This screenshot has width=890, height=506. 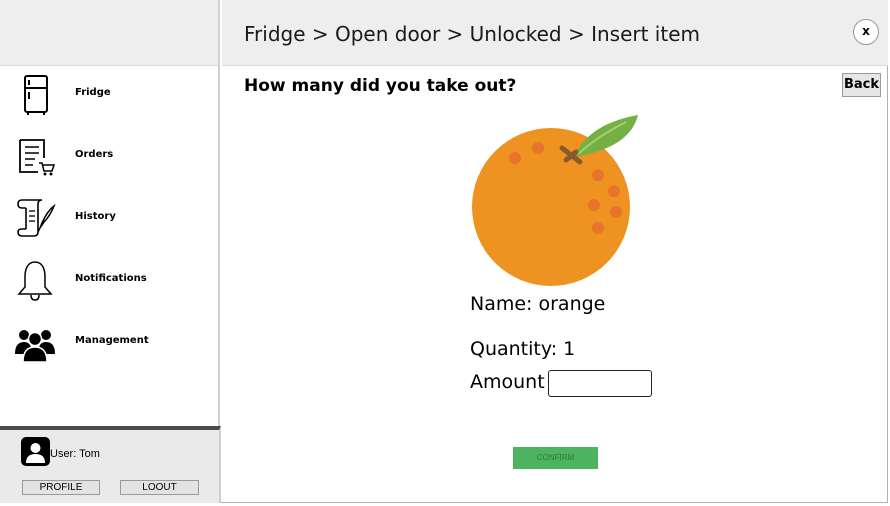 I want to click on sidebar-item-history: History, so click(x=109, y=219).